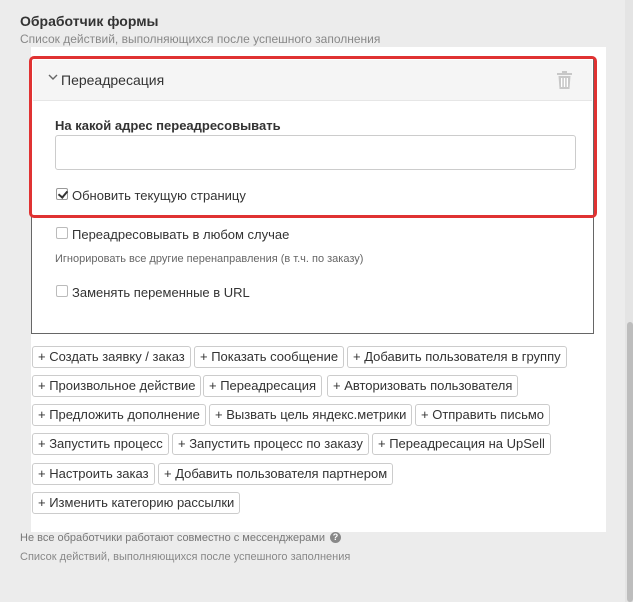  What do you see at coordinates (180, 234) in the screenshot?
I see `always-redirect-label: Переадресовывать в любом случае` at bounding box center [180, 234].